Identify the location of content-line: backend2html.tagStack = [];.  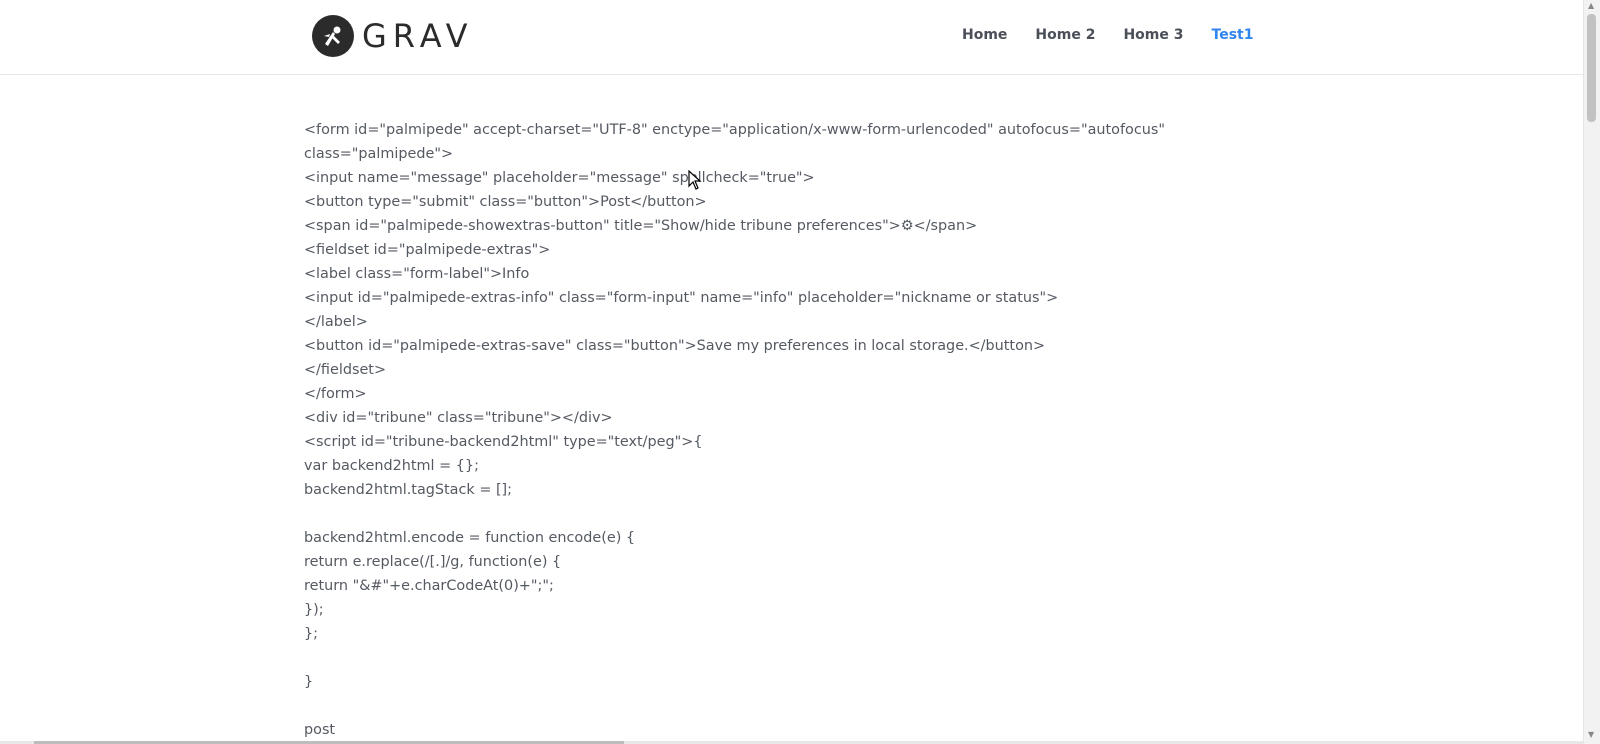
(408, 490).